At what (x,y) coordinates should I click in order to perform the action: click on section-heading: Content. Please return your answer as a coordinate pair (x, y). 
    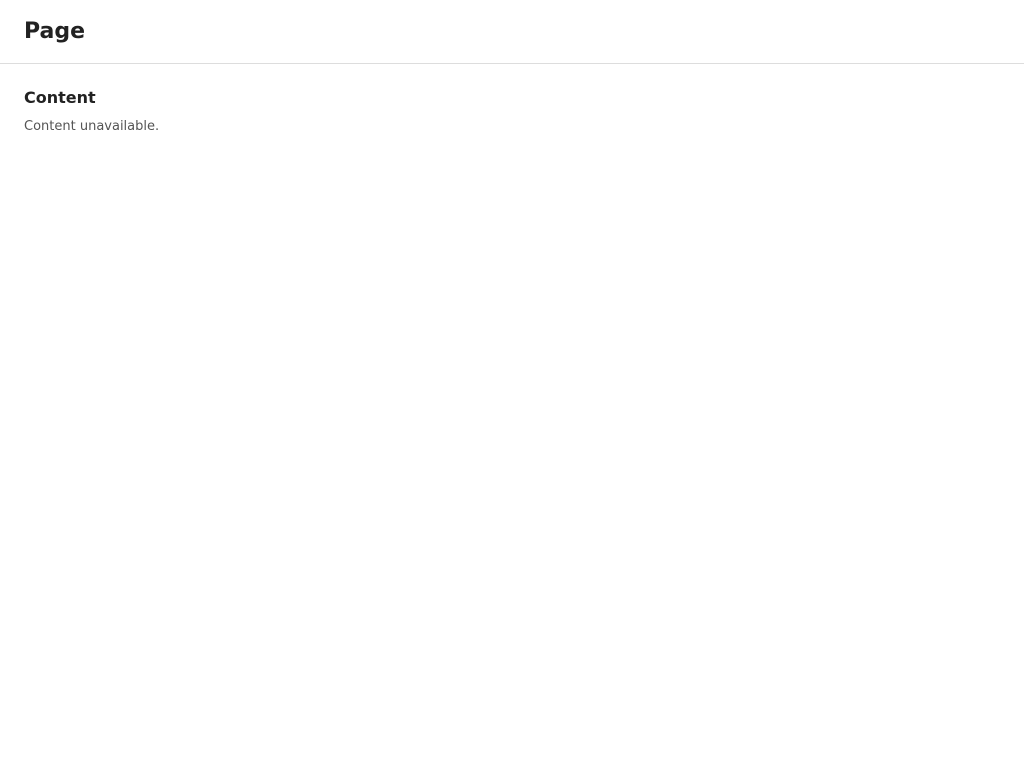
    Looking at the image, I should click on (60, 97).